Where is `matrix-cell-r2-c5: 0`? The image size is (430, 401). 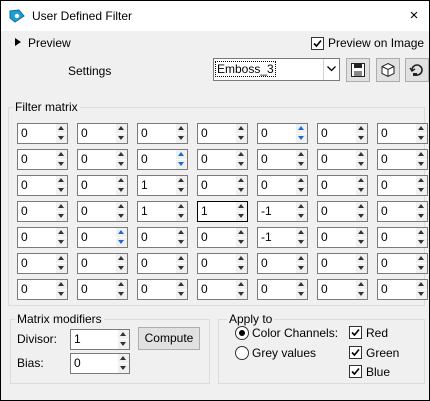
matrix-cell-r2-c5: 0 is located at coordinates (282, 159).